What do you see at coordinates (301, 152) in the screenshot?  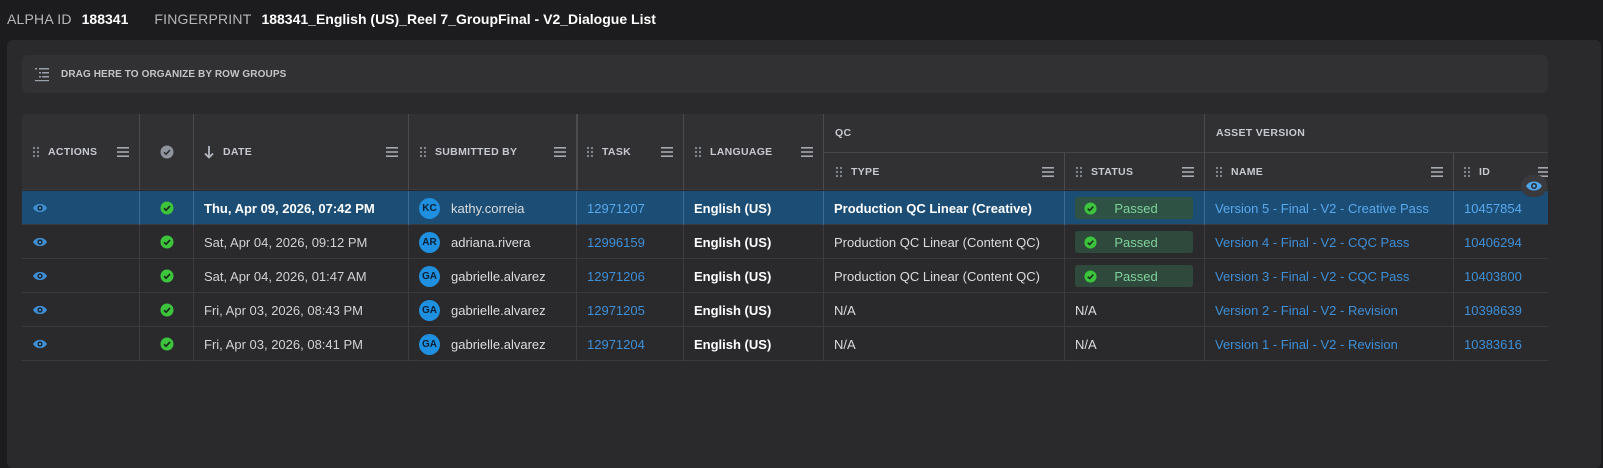 I see `col-header-date: DATE` at bounding box center [301, 152].